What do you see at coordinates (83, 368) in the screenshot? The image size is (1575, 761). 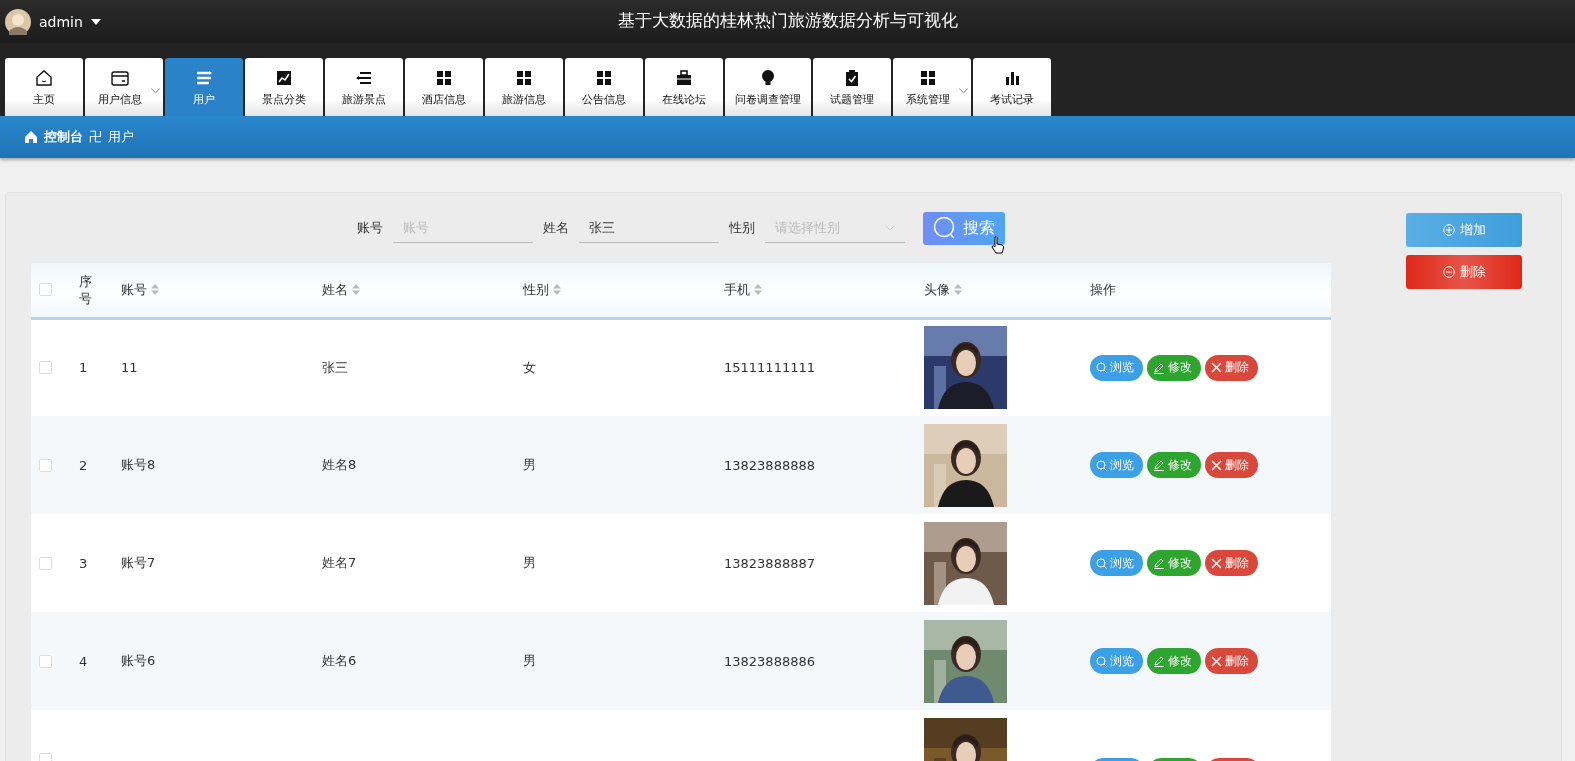 I see `table-cell: 1` at bounding box center [83, 368].